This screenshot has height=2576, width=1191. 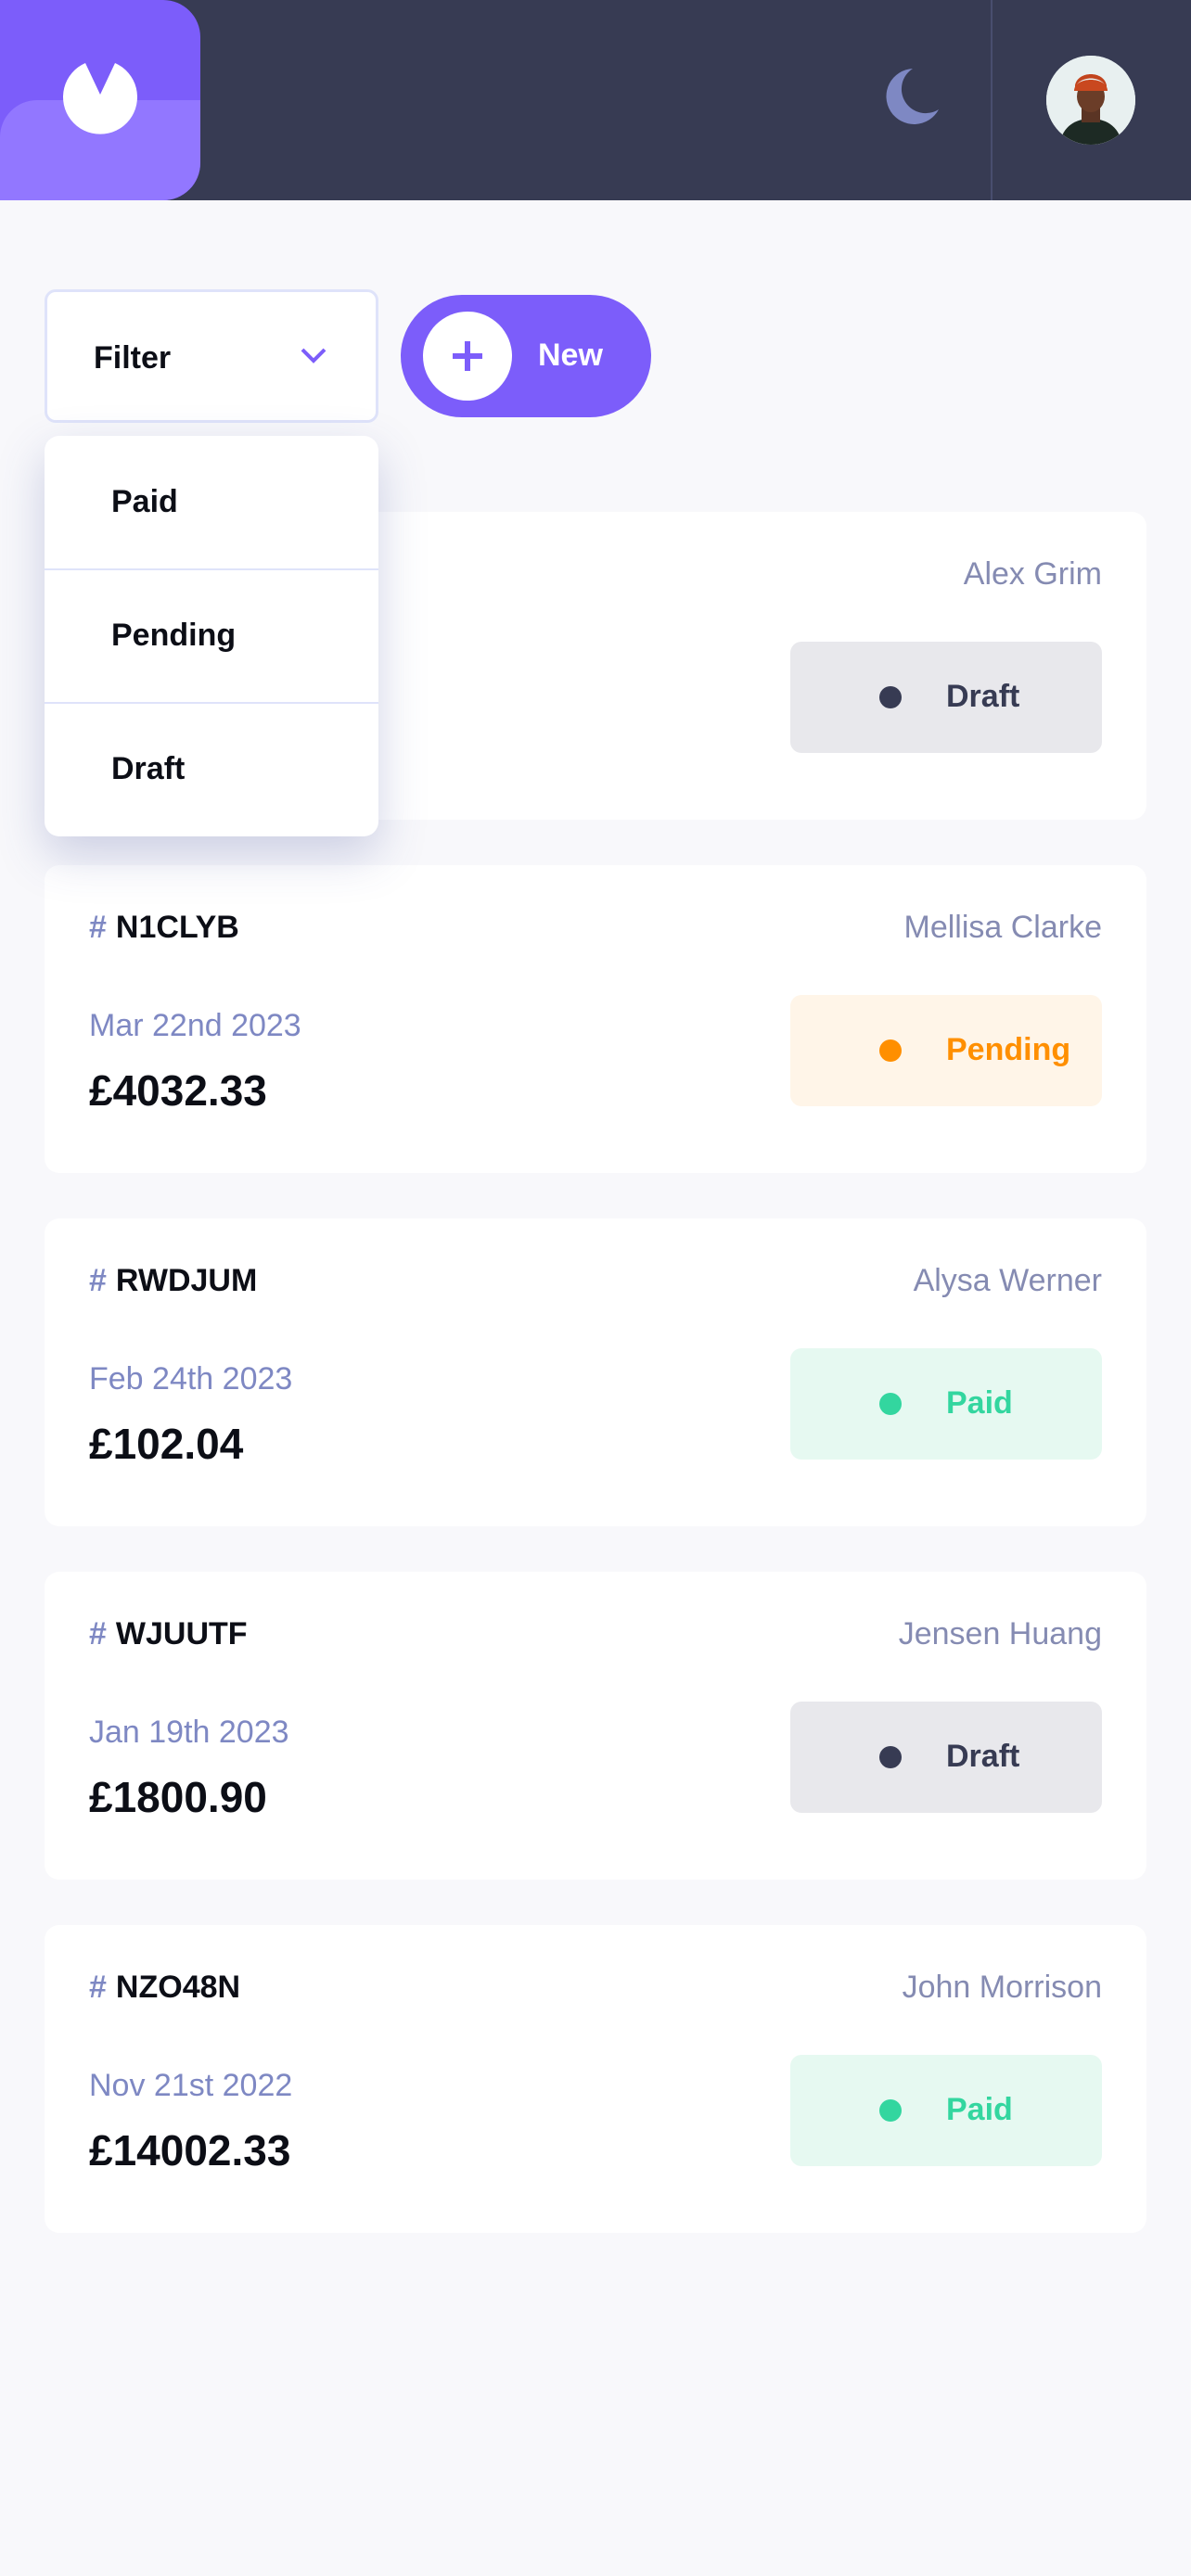 I want to click on invoice-amount: £102.04, so click(x=166, y=1444).